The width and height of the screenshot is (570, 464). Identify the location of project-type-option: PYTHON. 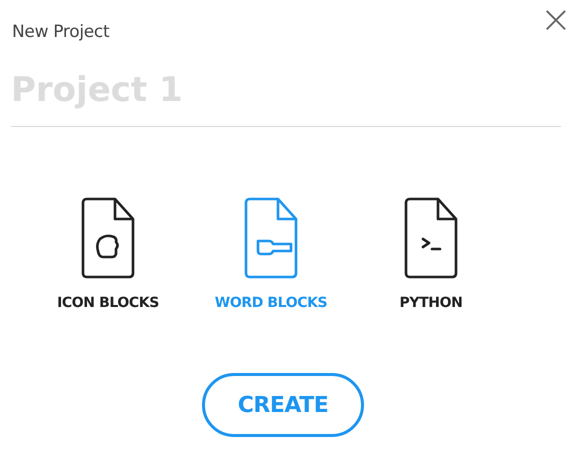
(431, 254).